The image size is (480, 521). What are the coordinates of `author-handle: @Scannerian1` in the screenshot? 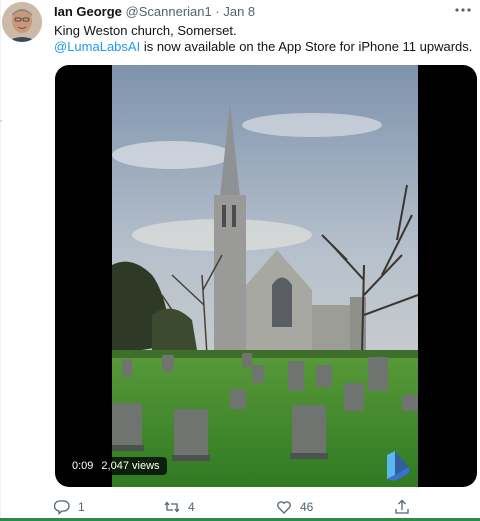 It's located at (169, 11).